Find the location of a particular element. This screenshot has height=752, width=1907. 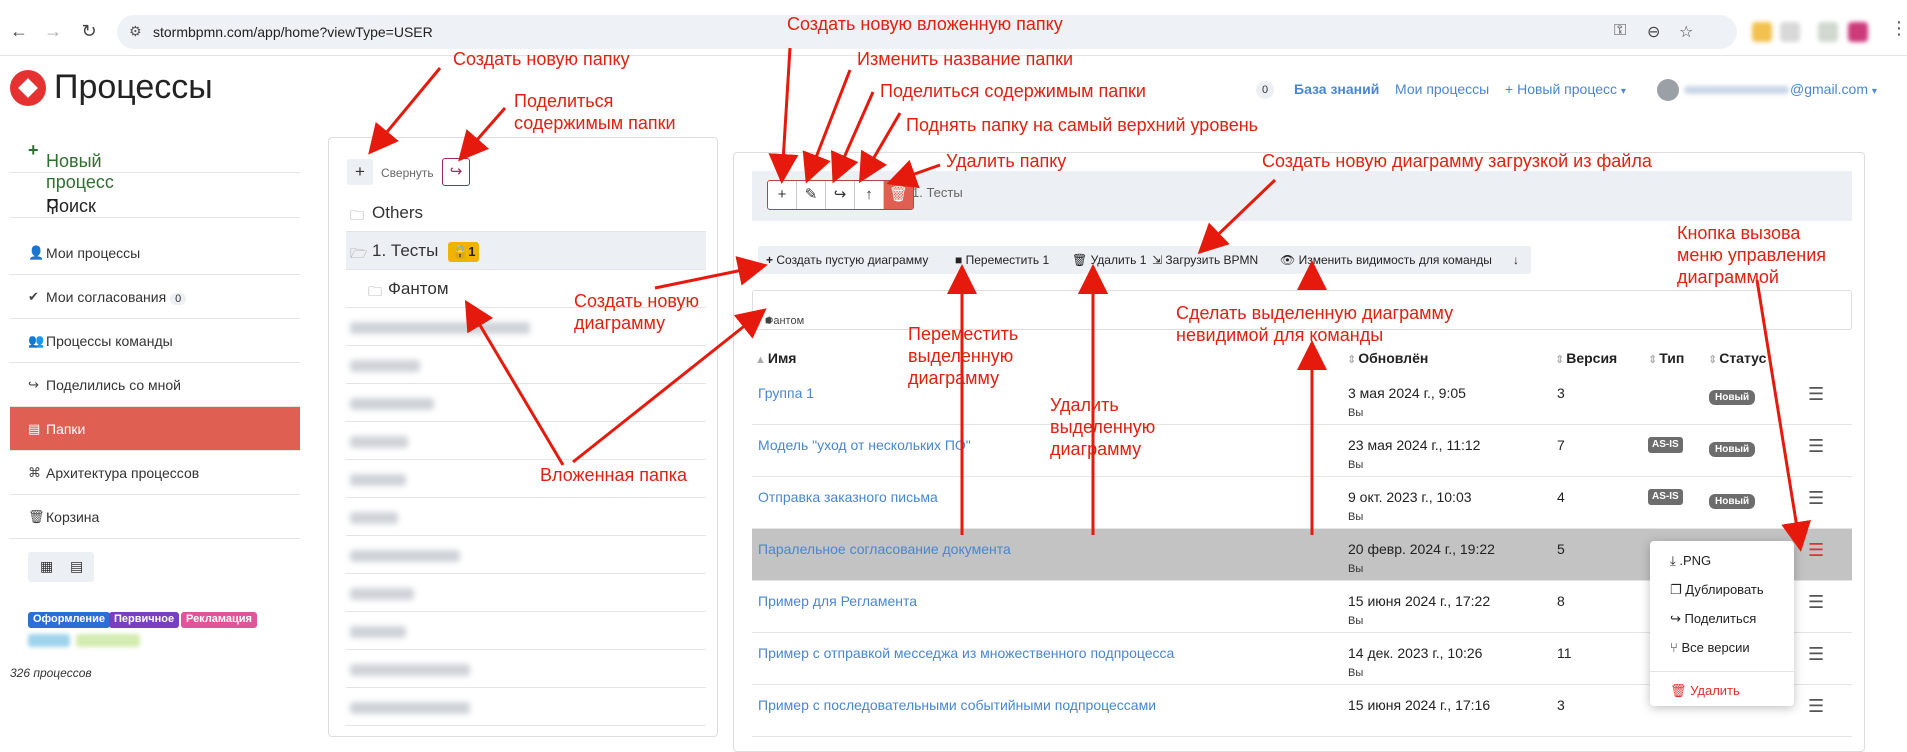

annotation-delete-selected-2: выделенную is located at coordinates (1103, 427).